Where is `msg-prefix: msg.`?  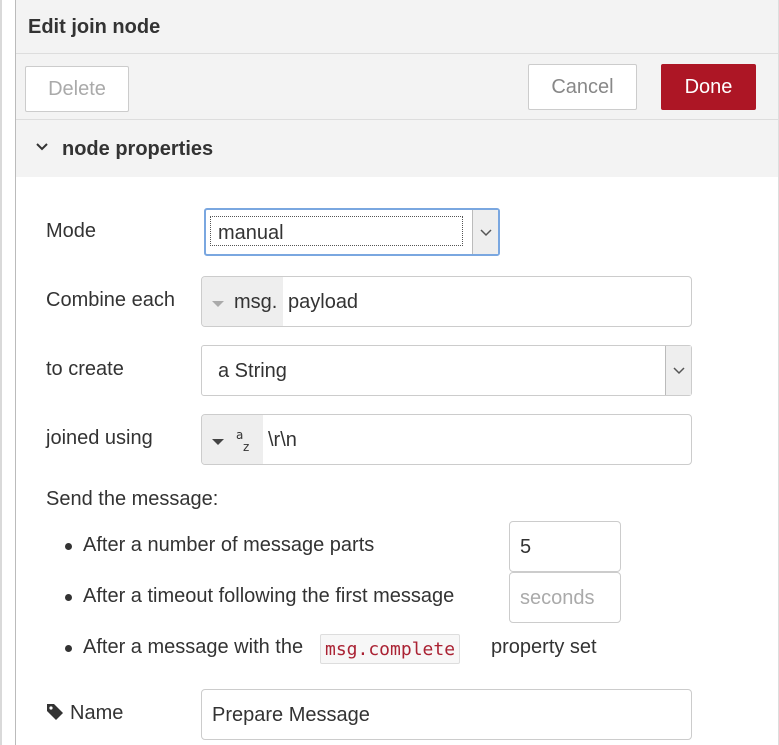
msg-prefix: msg. is located at coordinates (256, 302).